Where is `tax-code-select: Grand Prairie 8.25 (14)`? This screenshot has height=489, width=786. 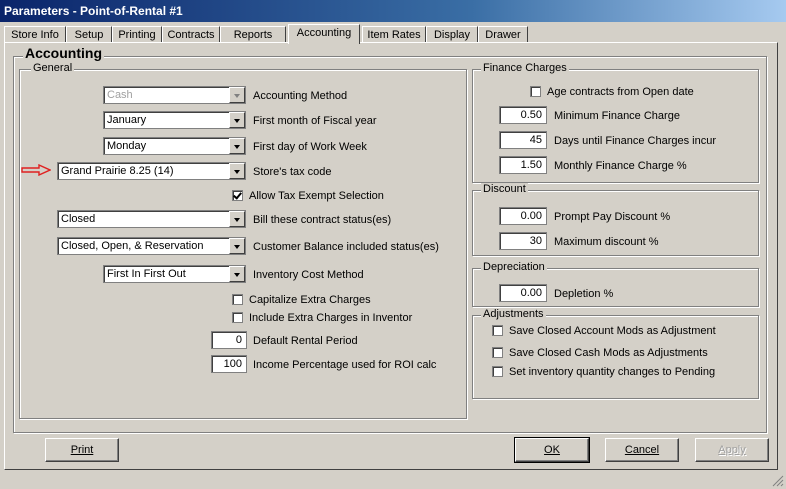 tax-code-select: Grand Prairie 8.25 (14) is located at coordinates (151, 171).